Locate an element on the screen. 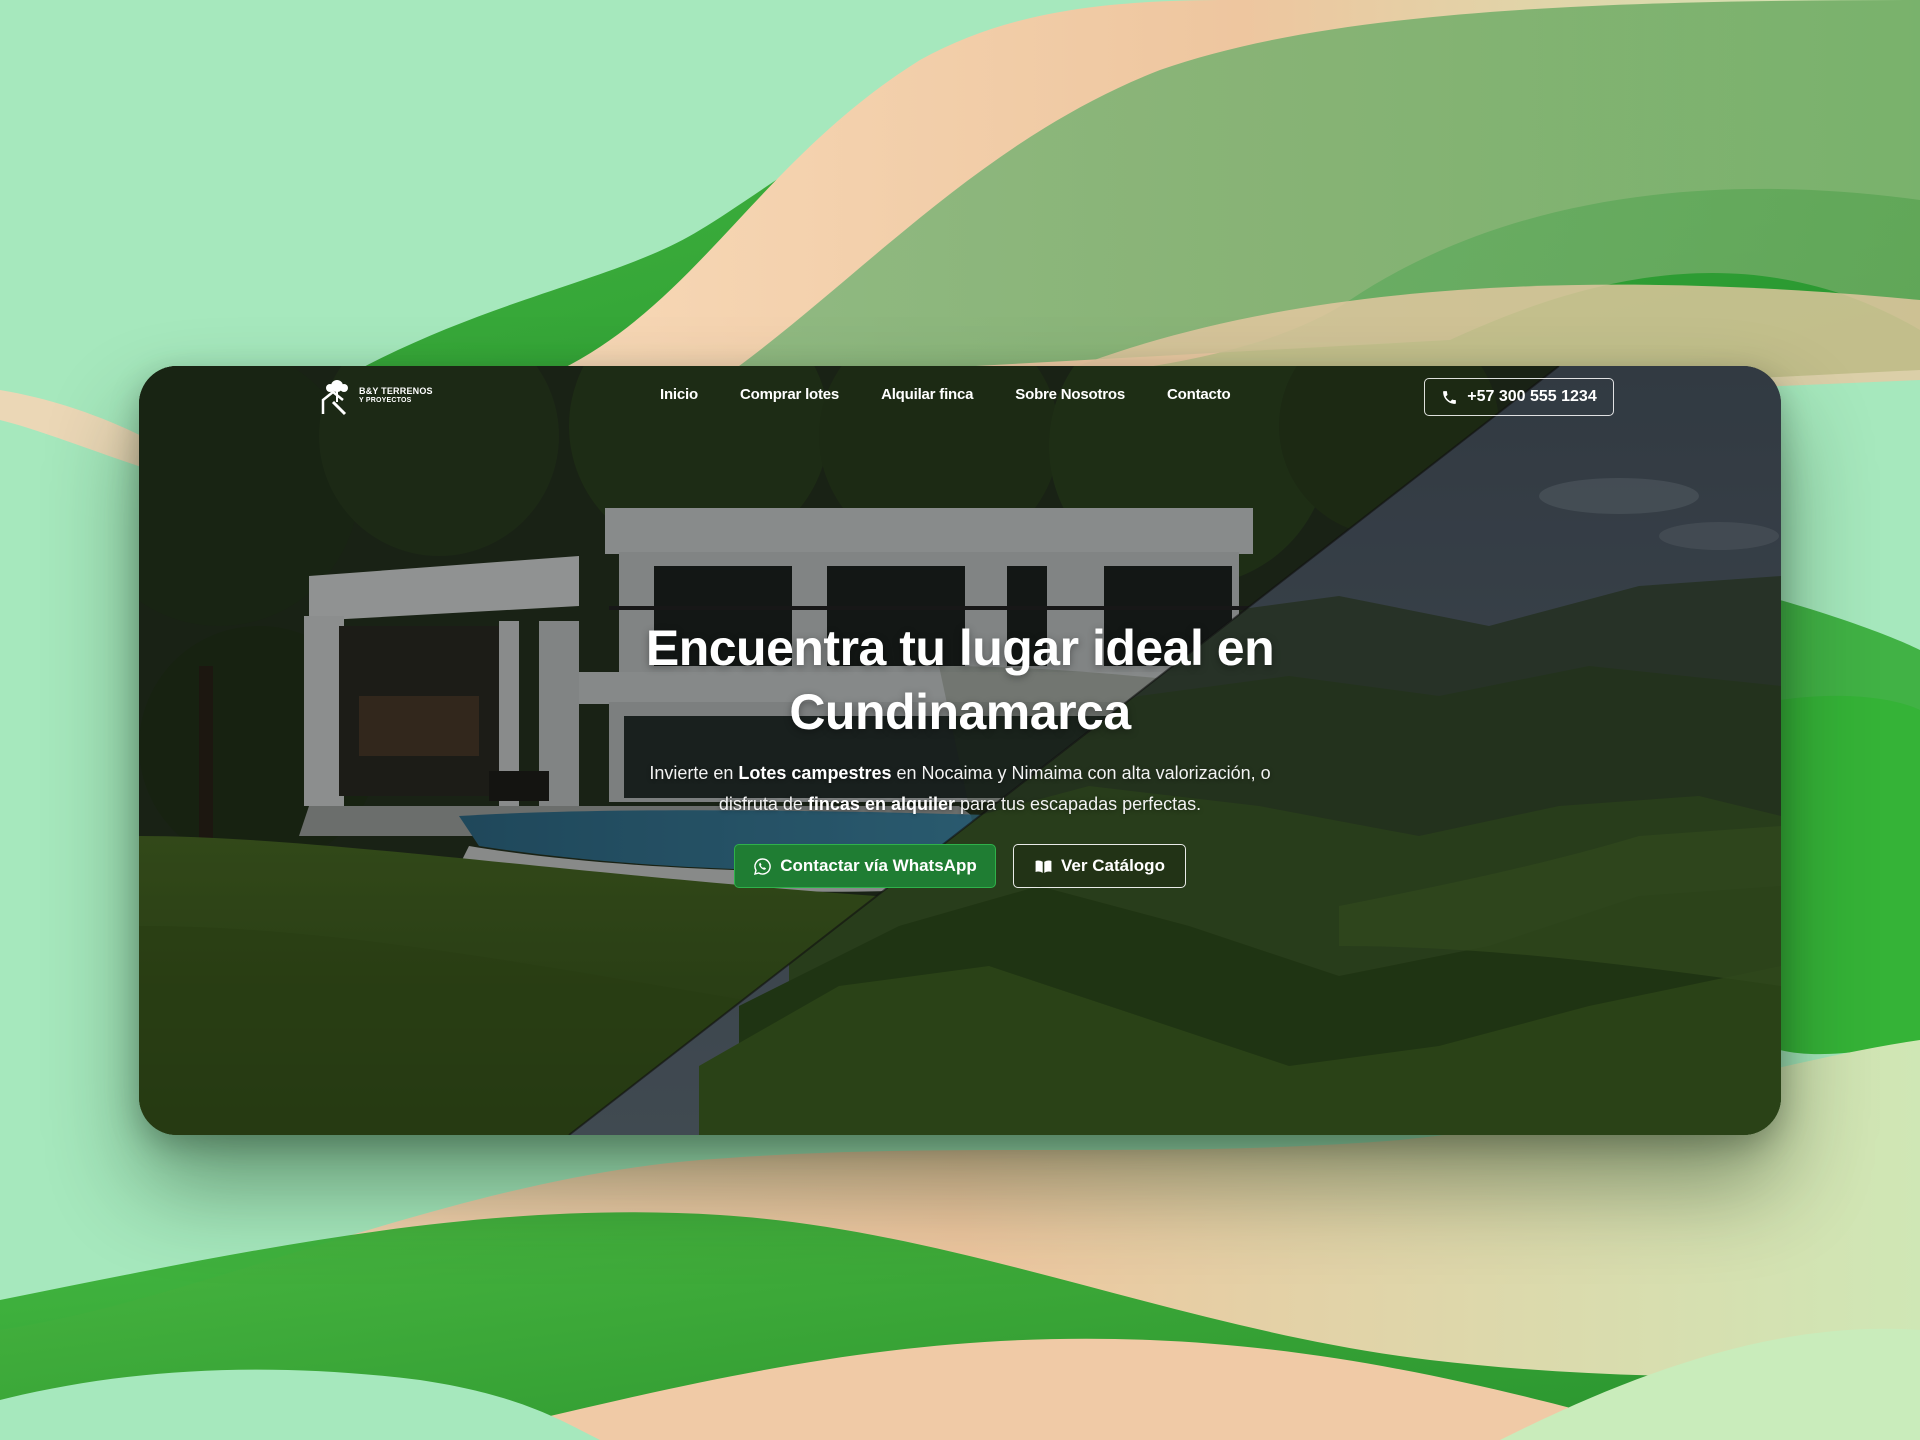  nav-item-contacto: Contacto is located at coordinates (1198, 394).